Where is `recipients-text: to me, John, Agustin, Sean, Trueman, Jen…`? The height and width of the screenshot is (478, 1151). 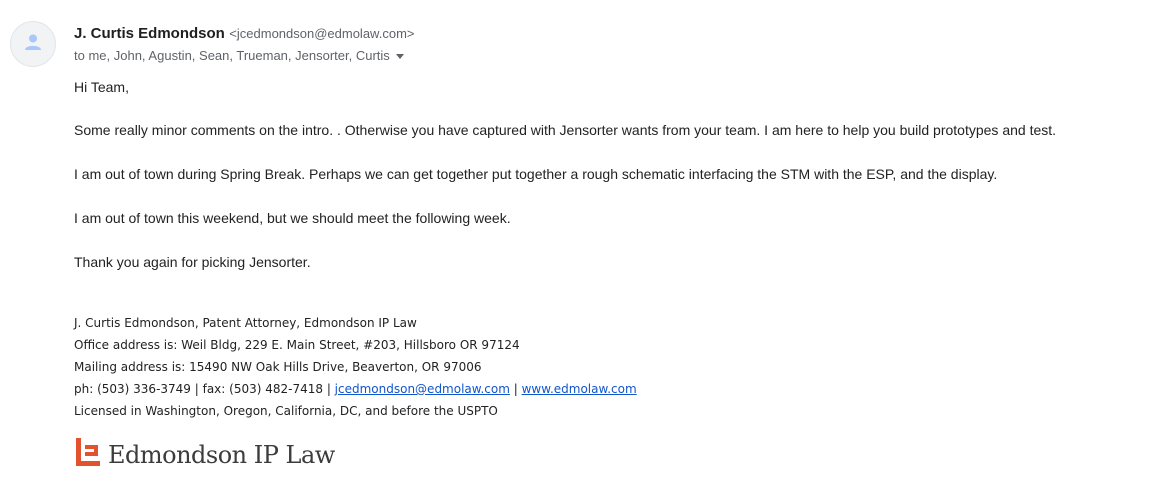
recipients-text: to me, John, Agustin, Sean, Trueman, Jen… is located at coordinates (232, 55).